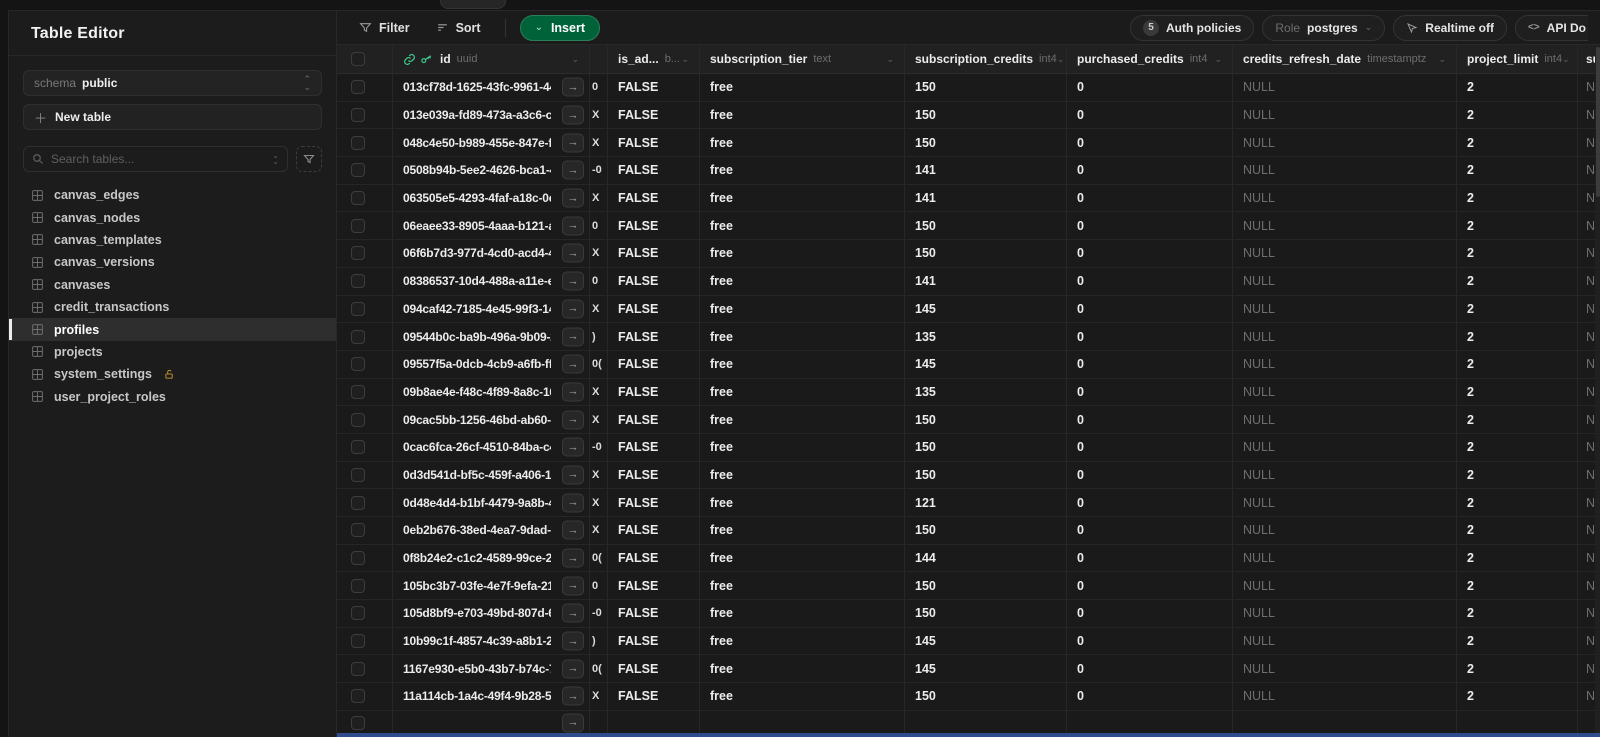 Image resolution: width=1600 pixels, height=737 pixels. I want to click on cell-subscription-credits: 144, so click(986, 558).